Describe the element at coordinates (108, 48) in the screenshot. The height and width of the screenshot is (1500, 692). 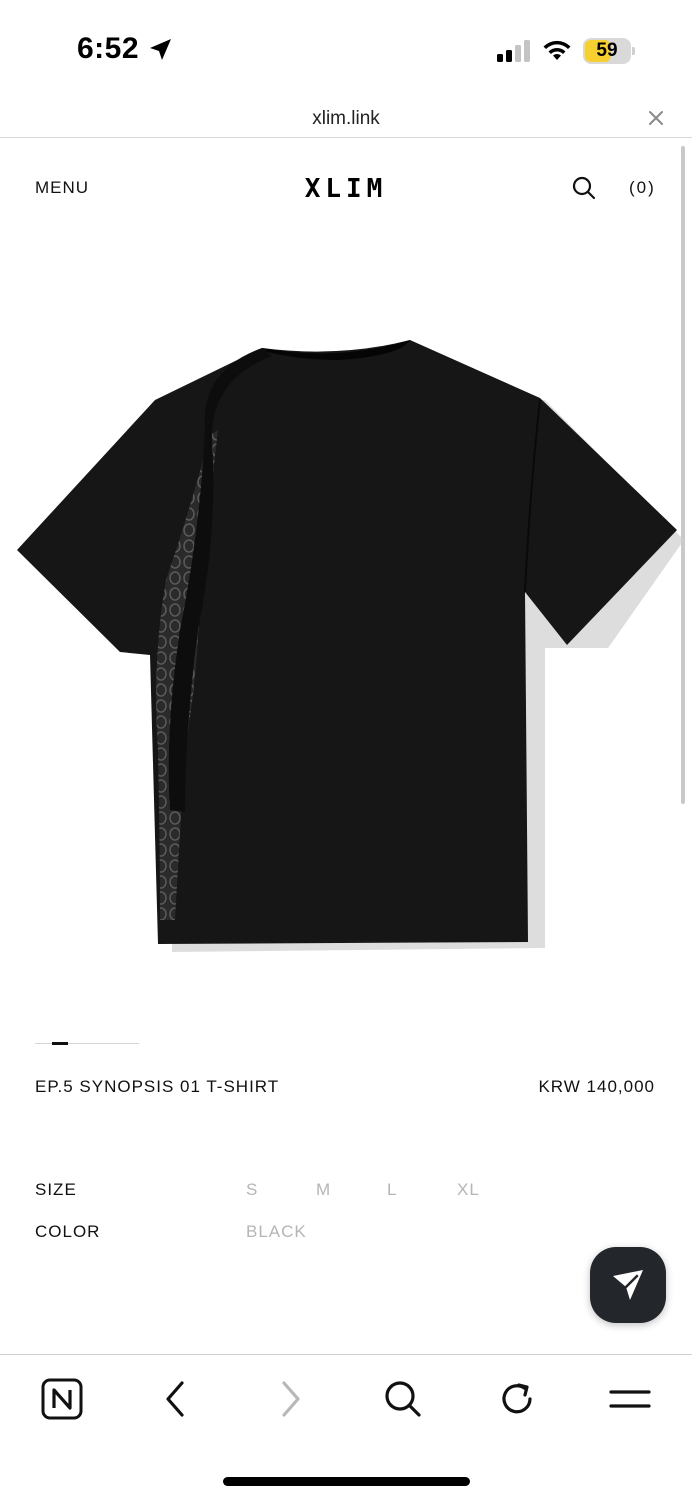
I see `status-time: 6:52` at that location.